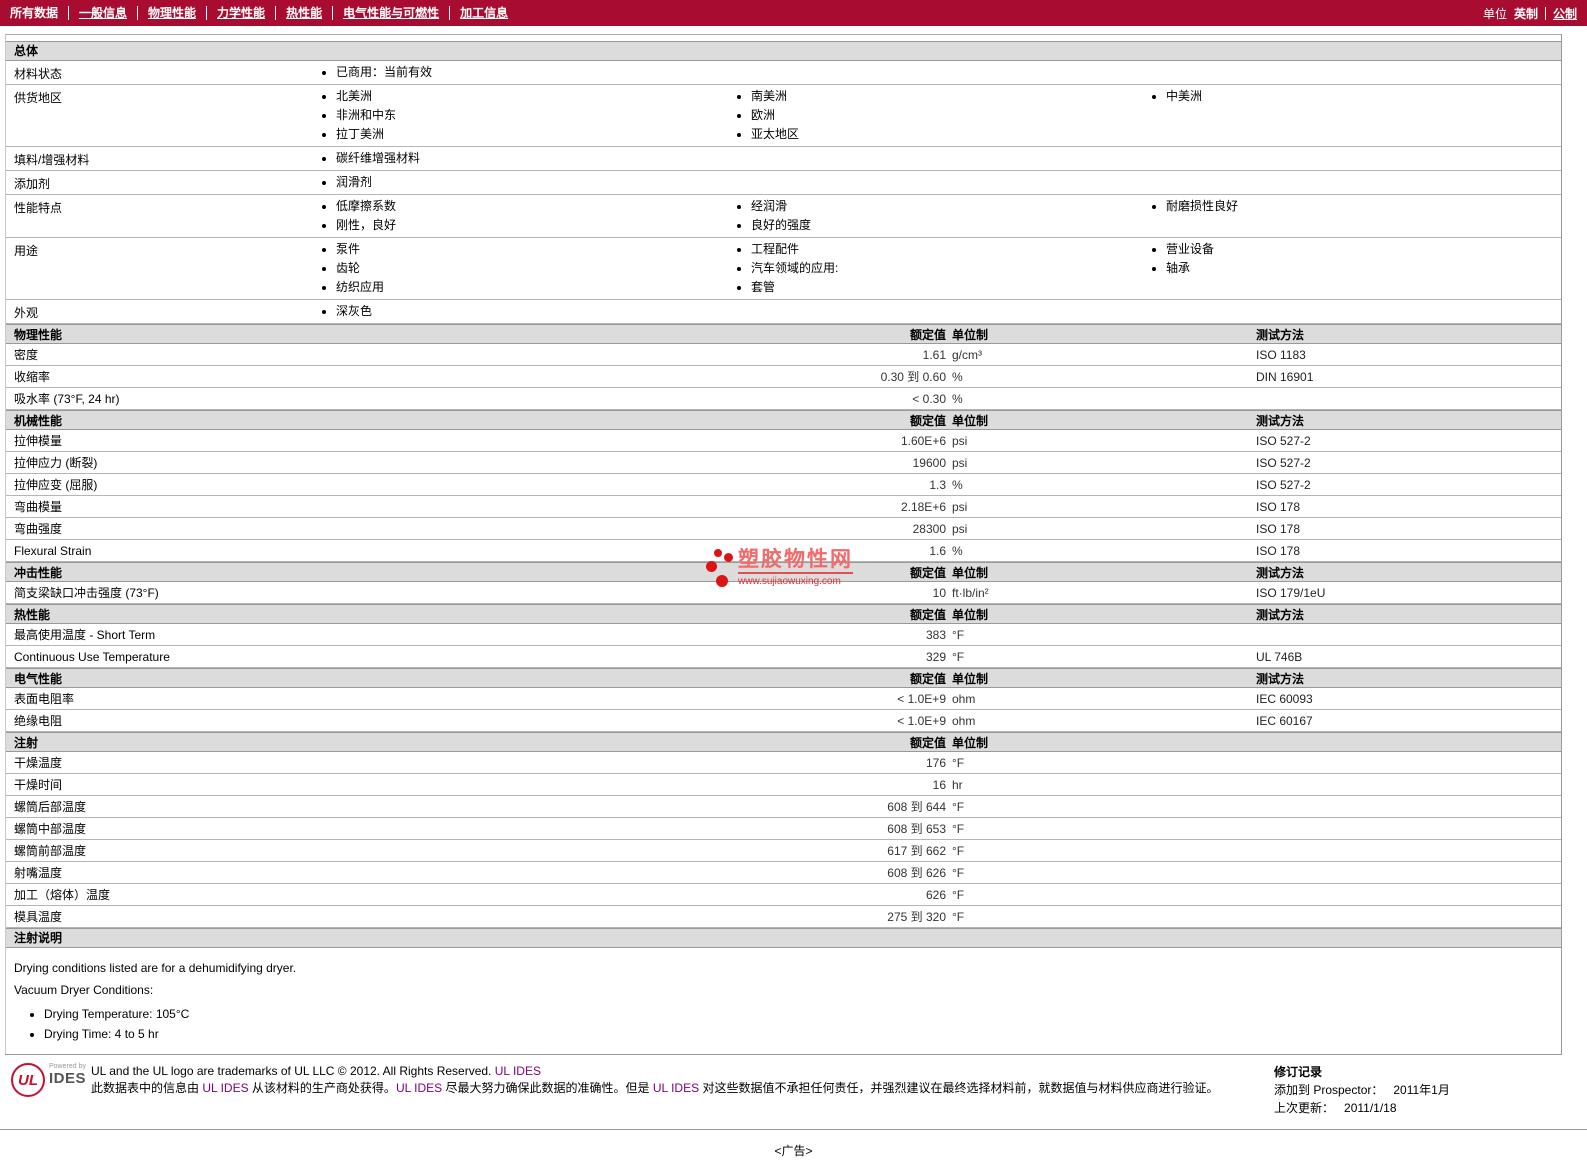 This screenshot has height=1167, width=1587. What do you see at coordinates (913, 377) in the screenshot?
I see `property-value: 0.30 到 0.60` at bounding box center [913, 377].